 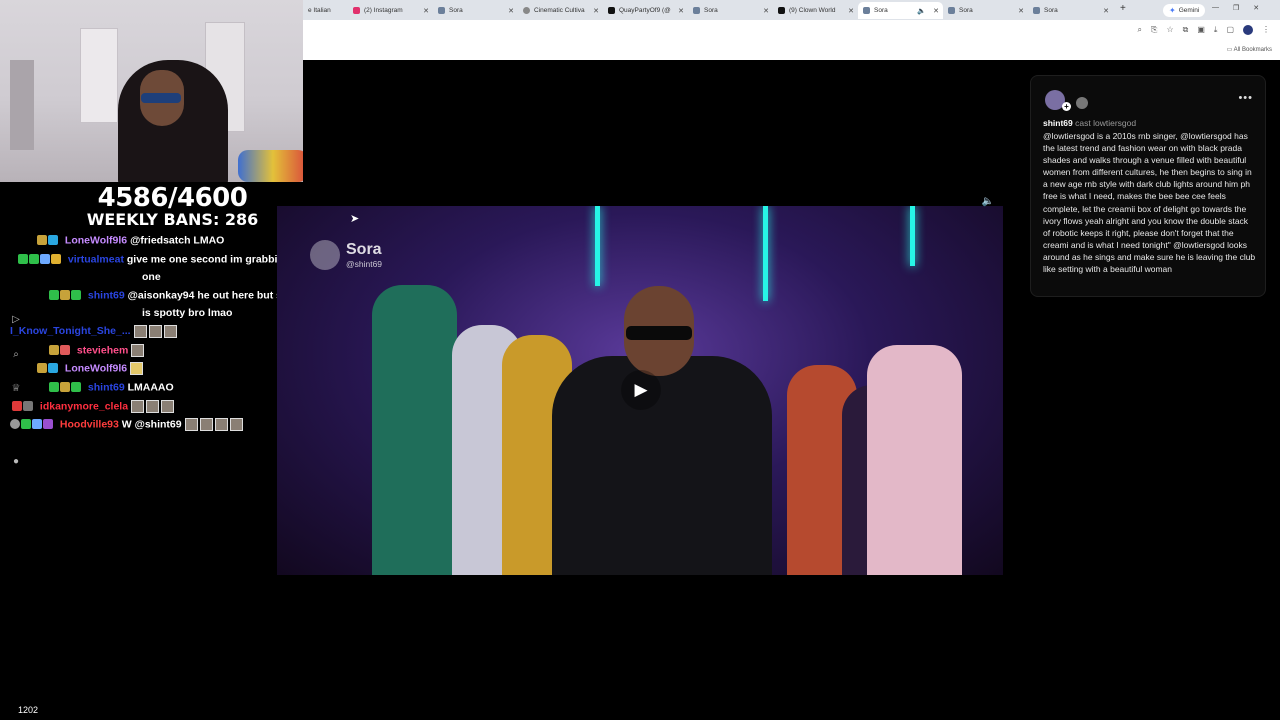 What do you see at coordinates (1140, 30) in the screenshot?
I see `zoom-icon: ⌕` at bounding box center [1140, 30].